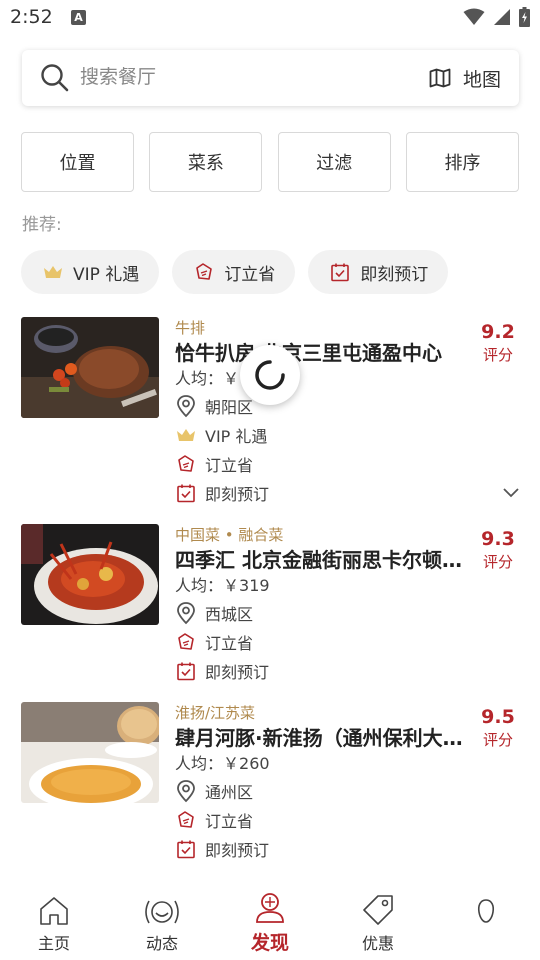 Image resolution: width=540 pixels, height=960 pixels. What do you see at coordinates (377, 943) in the screenshot?
I see `nav-label: 优惠` at bounding box center [377, 943].